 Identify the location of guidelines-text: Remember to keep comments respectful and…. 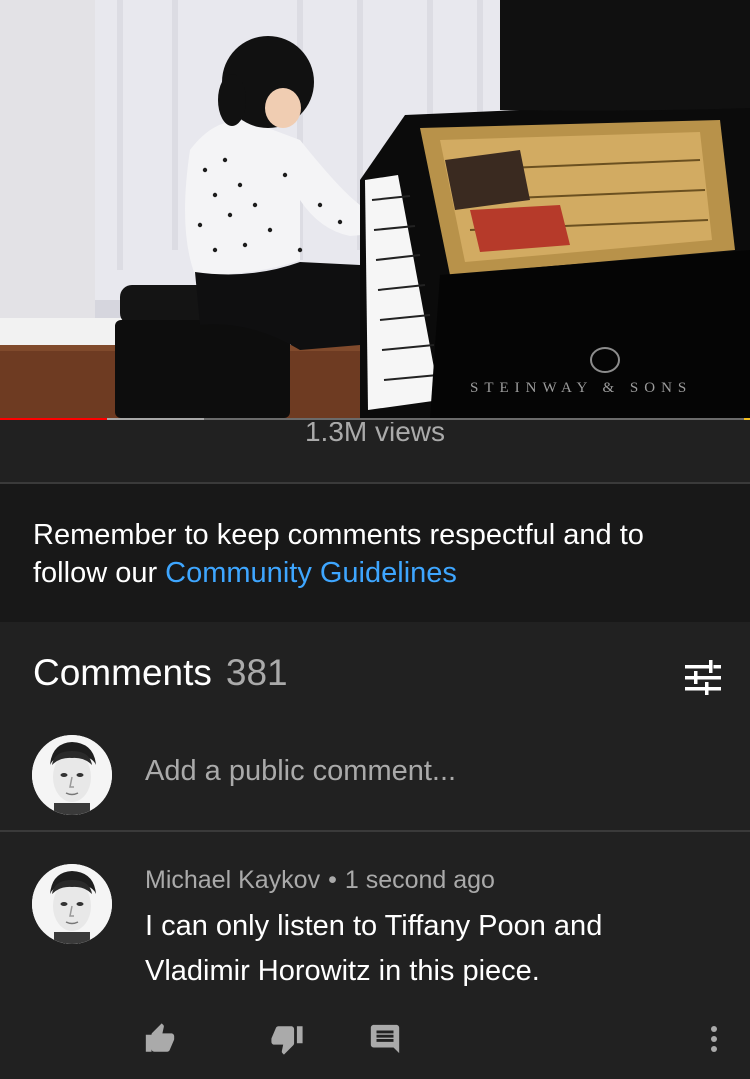
(378, 554).